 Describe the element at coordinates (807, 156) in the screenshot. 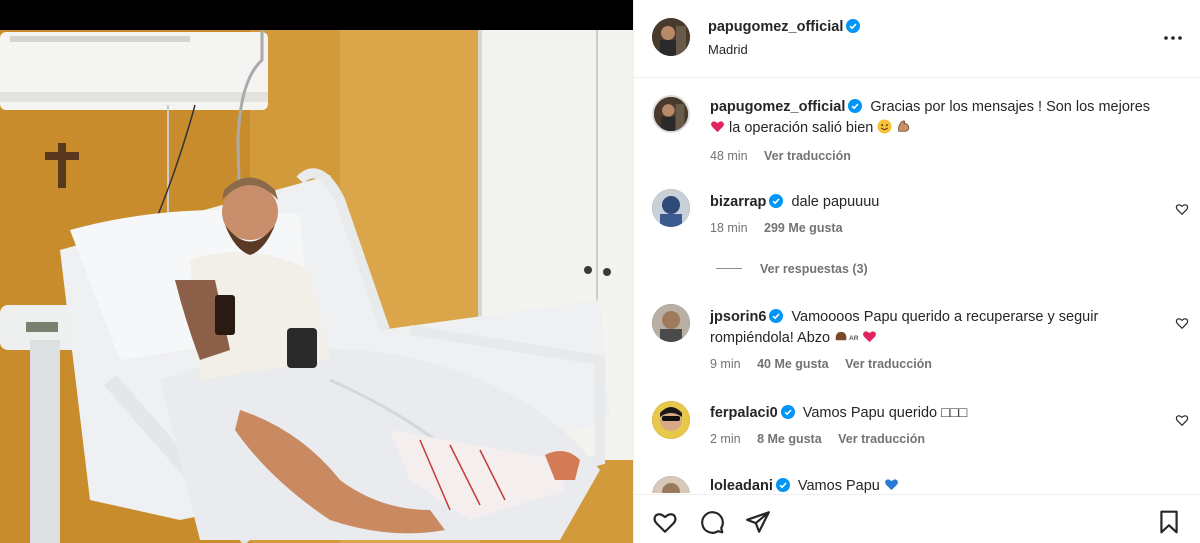

I see `caption-translate-link: Ver traducción` at that location.